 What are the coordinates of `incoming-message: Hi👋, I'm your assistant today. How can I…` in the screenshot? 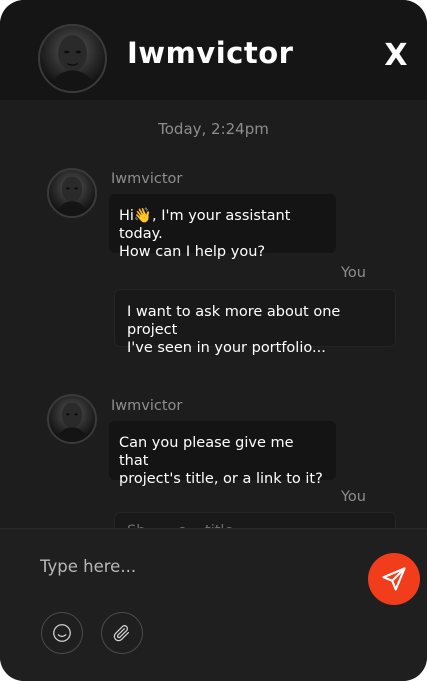 It's located at (222, 227).